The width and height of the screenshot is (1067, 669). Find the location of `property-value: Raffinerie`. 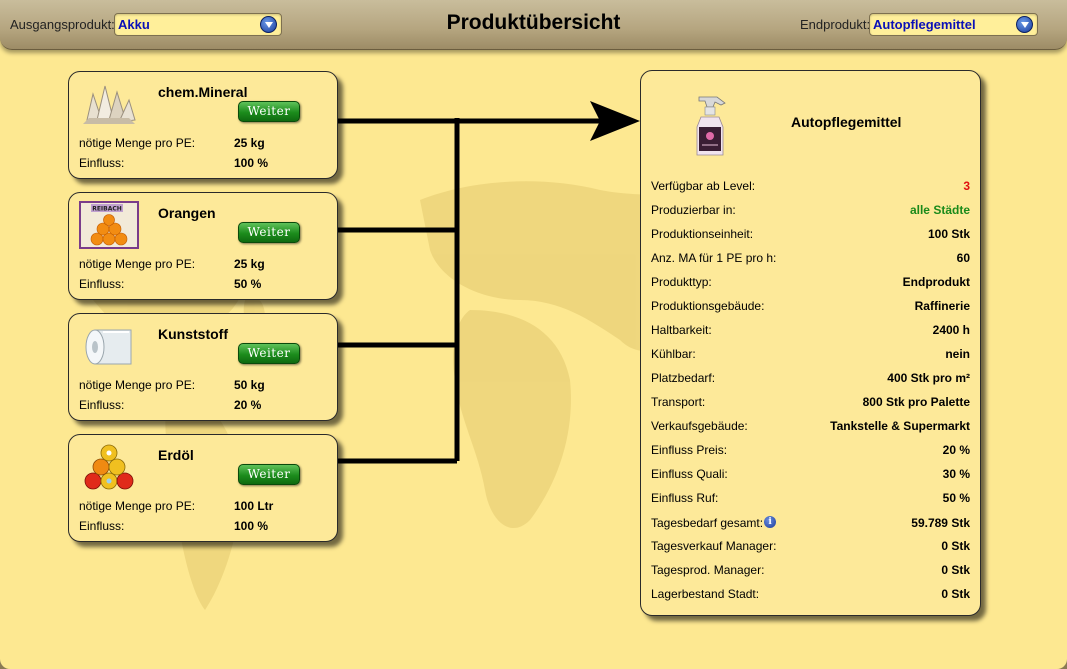

property-value: Raffinerie is located at coordinates (942, 306).